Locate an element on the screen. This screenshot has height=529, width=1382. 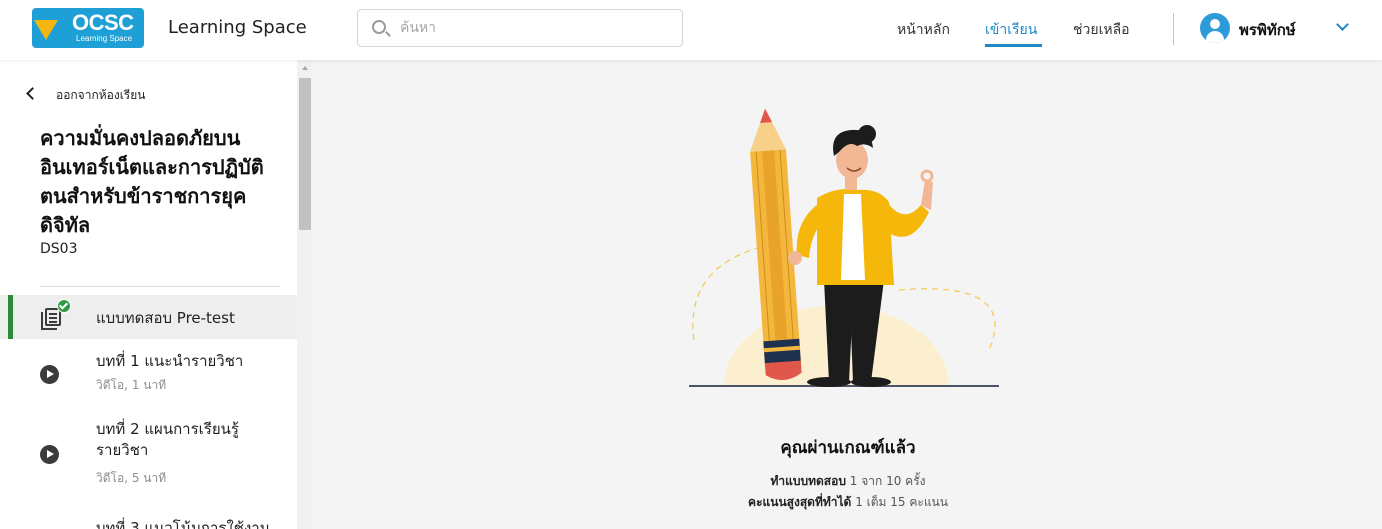
lesson-title: บทที่ 2 แผนการเรียนรู้รายวิชา is located at coordinates (167, 439).